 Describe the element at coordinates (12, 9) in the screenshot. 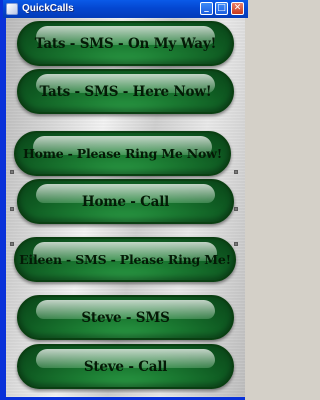

I see `app-icon` at that location.